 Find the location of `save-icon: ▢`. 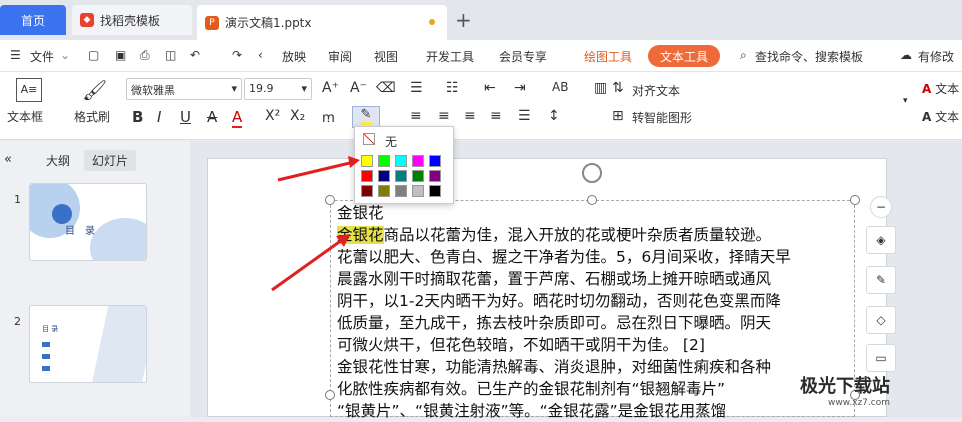

save-icon: ▢ is located at coordinates (93, 55).